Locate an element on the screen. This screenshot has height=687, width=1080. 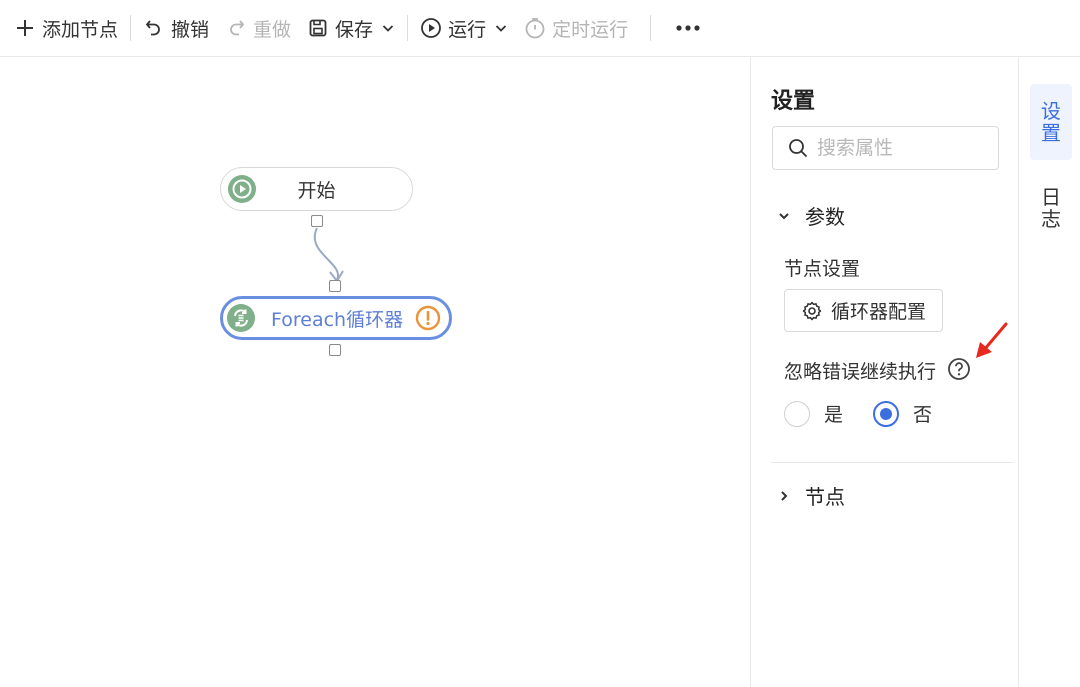
save-icon is located at coordinates (318, 28).